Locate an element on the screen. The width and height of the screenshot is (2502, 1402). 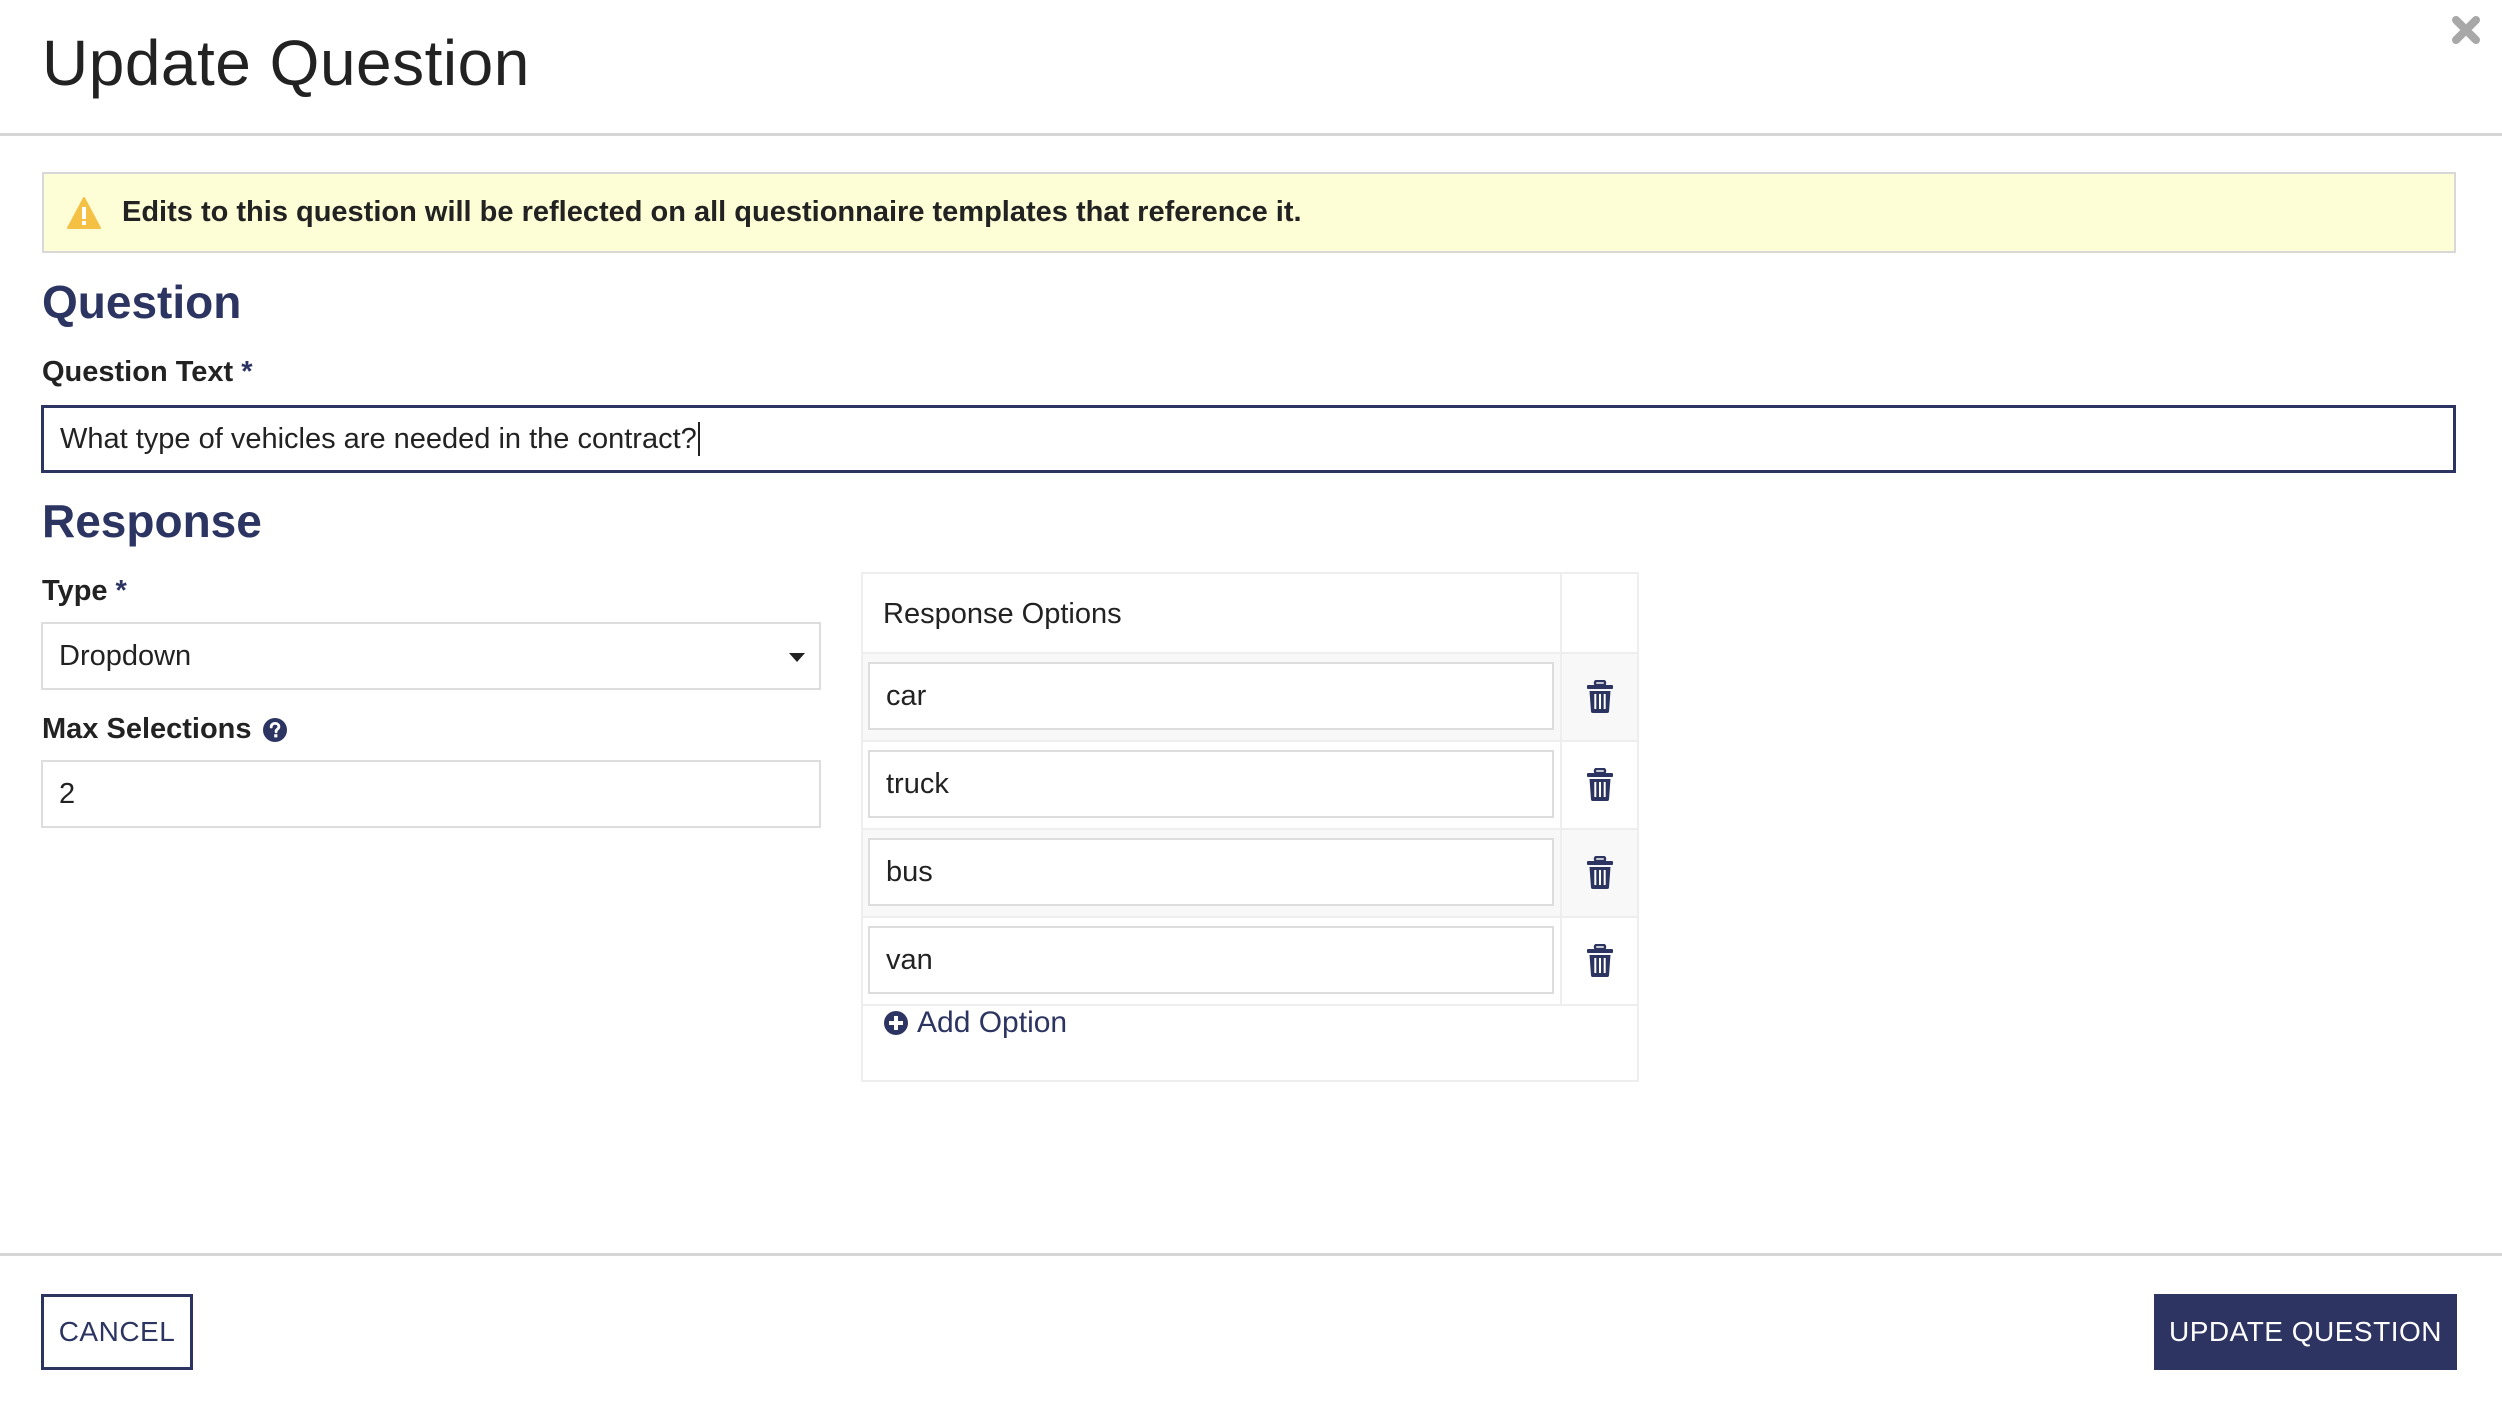
close-icon is located at coordinates (2466, 30).